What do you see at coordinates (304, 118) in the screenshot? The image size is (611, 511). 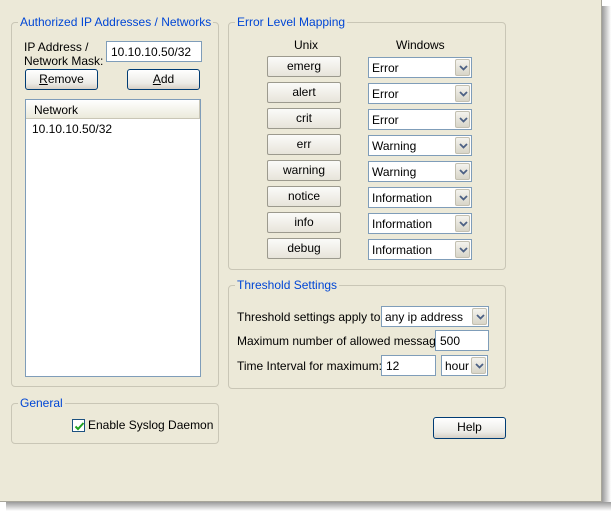 I see `unix-level-crit: crit` at bounding box center [304, 118].